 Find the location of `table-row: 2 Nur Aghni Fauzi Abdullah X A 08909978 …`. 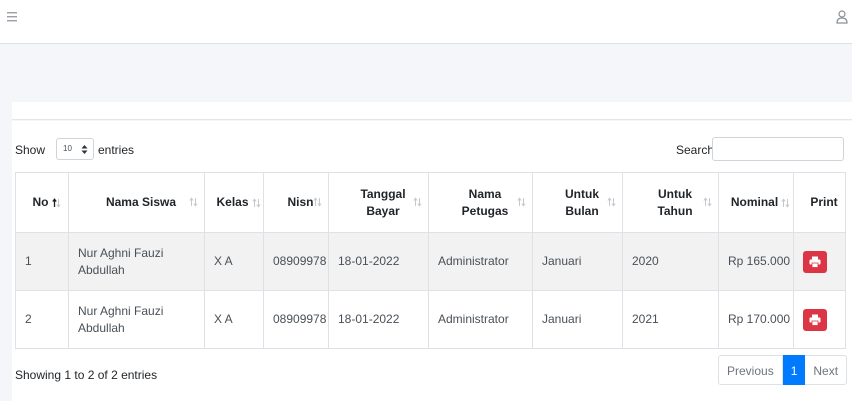

table-row: 2 Nur Aghni Fauzi Abdullah X A 08909978 … is located at coordinates (430, 319).